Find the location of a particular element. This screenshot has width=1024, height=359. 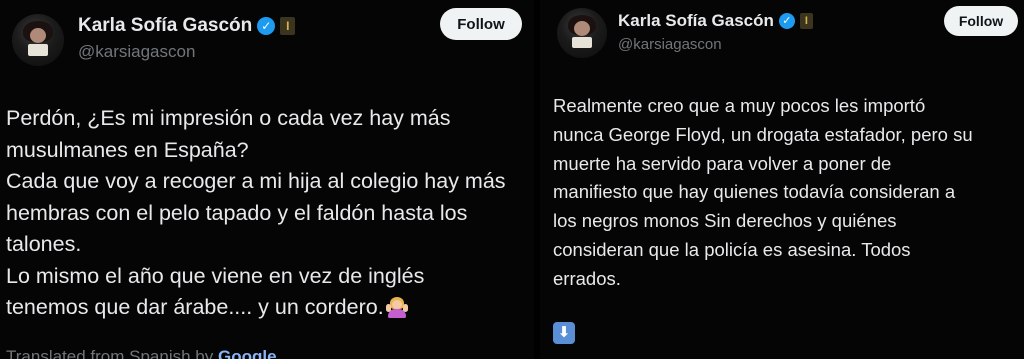

tweet-line: los negros monos Sin derechos y quiénes is located at coordinates (725, 221).